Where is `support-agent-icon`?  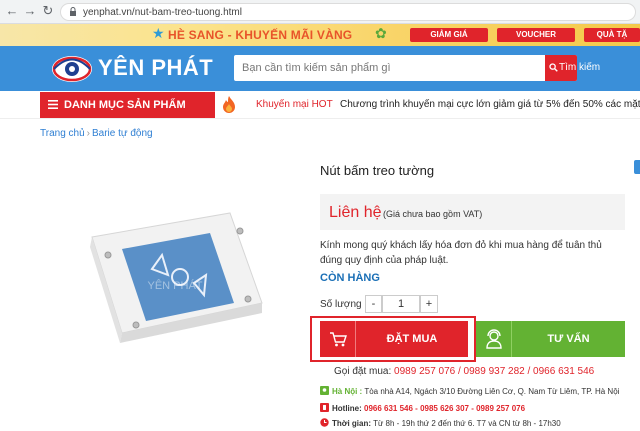 support-agent-icon is located at coordinates (494, 339).